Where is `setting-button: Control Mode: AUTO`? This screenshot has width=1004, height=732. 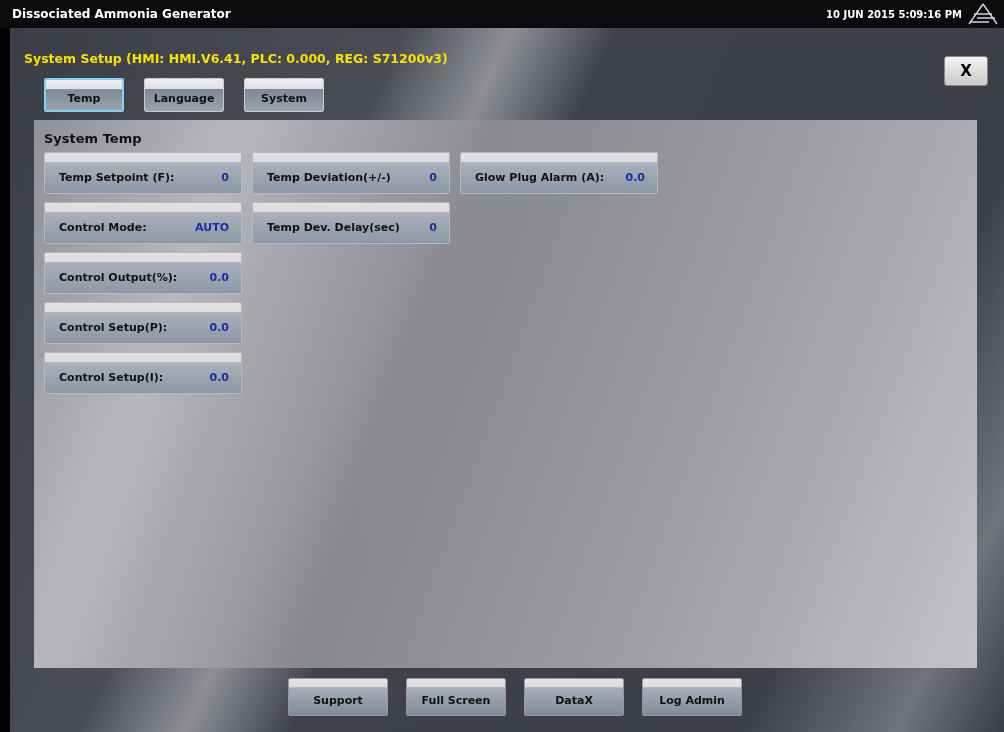 setting-button: Control Mode: AUTO is located at coordinates (143, 223).